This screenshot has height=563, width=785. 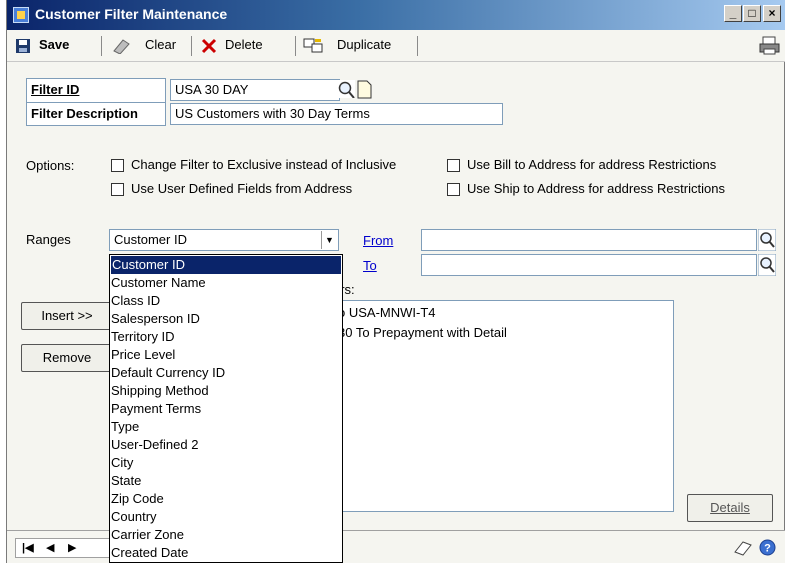 I want to click on filter-id-label: Filter ID, so click(x=96, y=90).